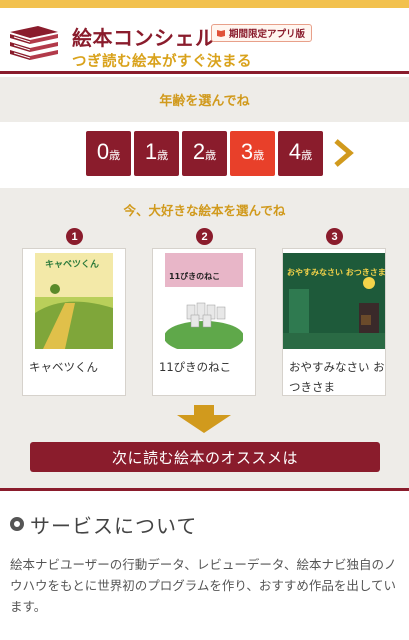 The height and width of the screenshot is (640, 409). Describe the element at coordinates (74, 301) in the screenshot. I see `book-cover-image: キャベツくん` at that location.